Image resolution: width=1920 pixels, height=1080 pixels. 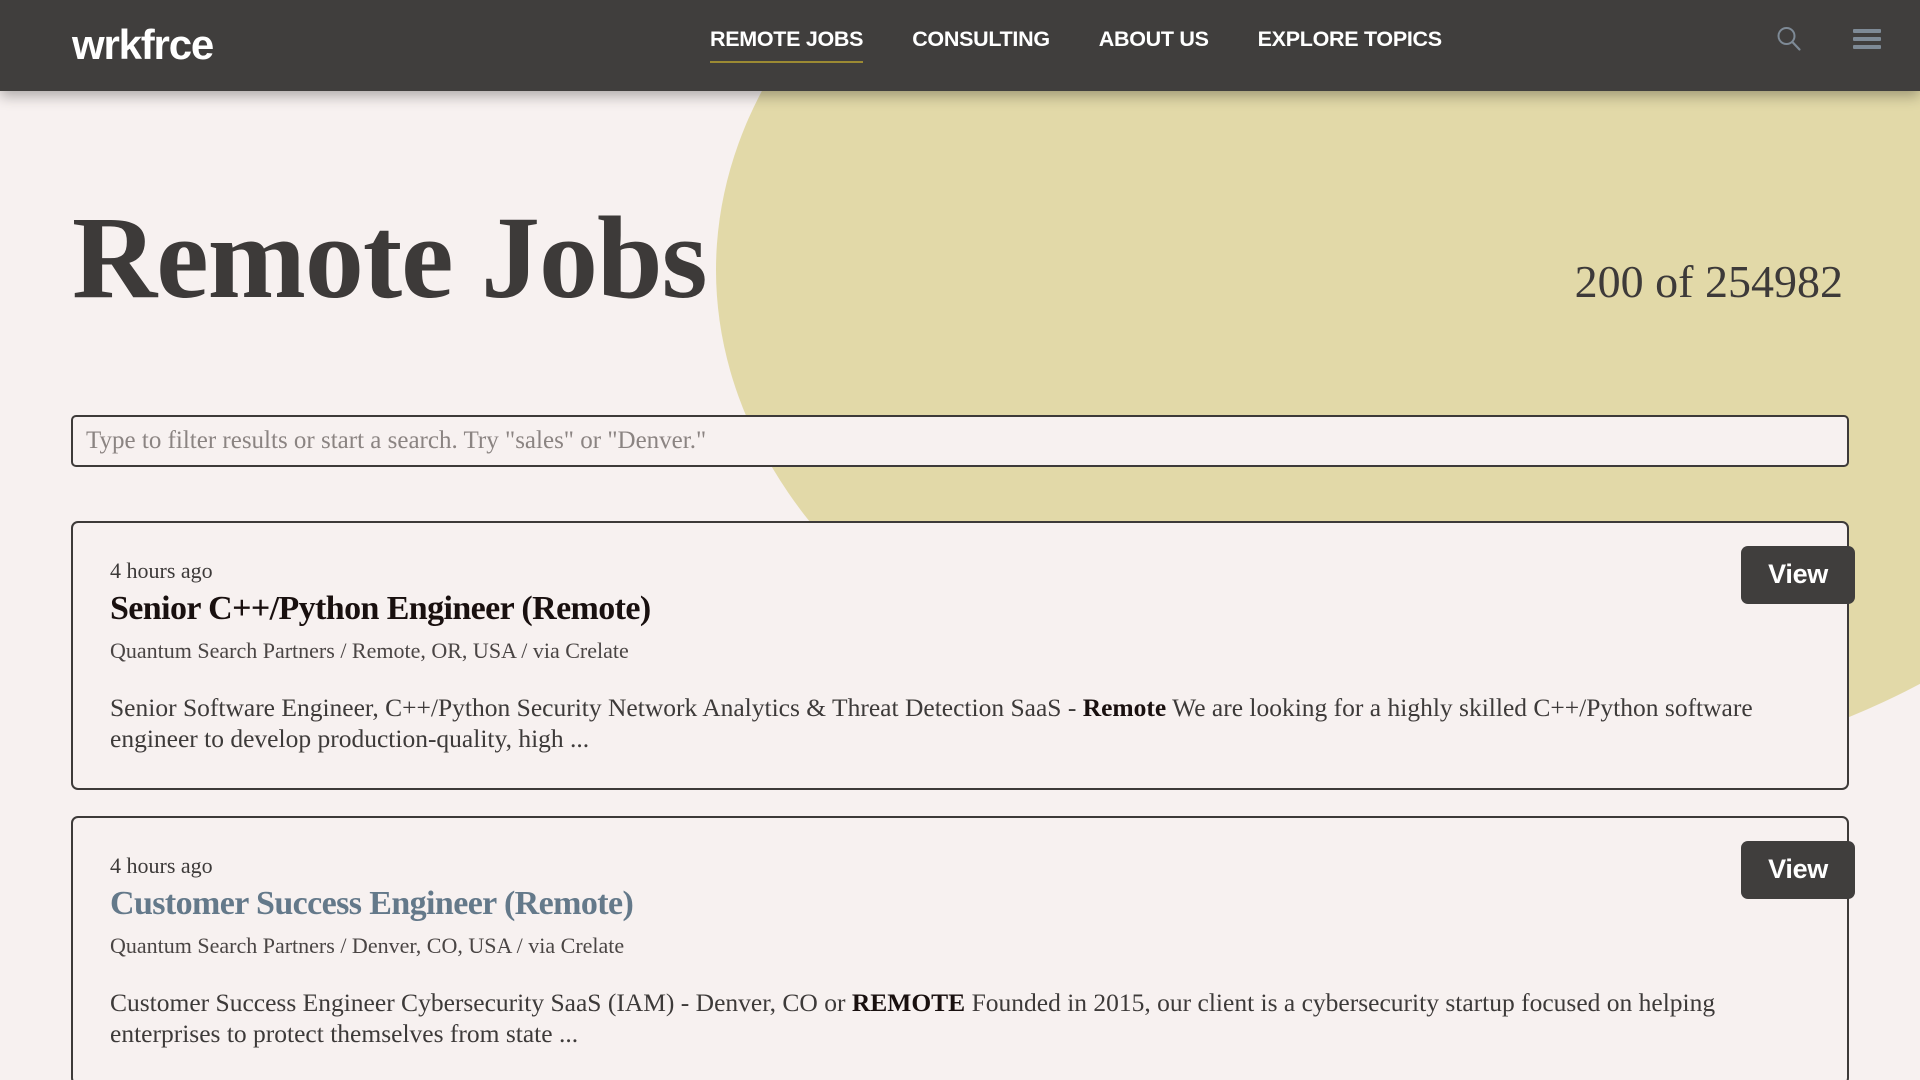 What do you see at coordinates (372, 904) in the screenshot?
I see `job-title-link: Customer Success Engineer (Remote)` at bounding box center [372, 904].